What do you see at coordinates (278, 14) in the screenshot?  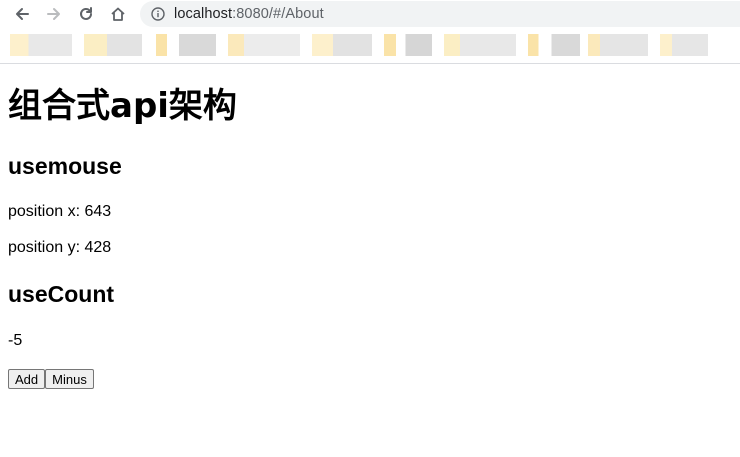 I see `url-path: :8080/#/About` at bounding box center [278, 14].